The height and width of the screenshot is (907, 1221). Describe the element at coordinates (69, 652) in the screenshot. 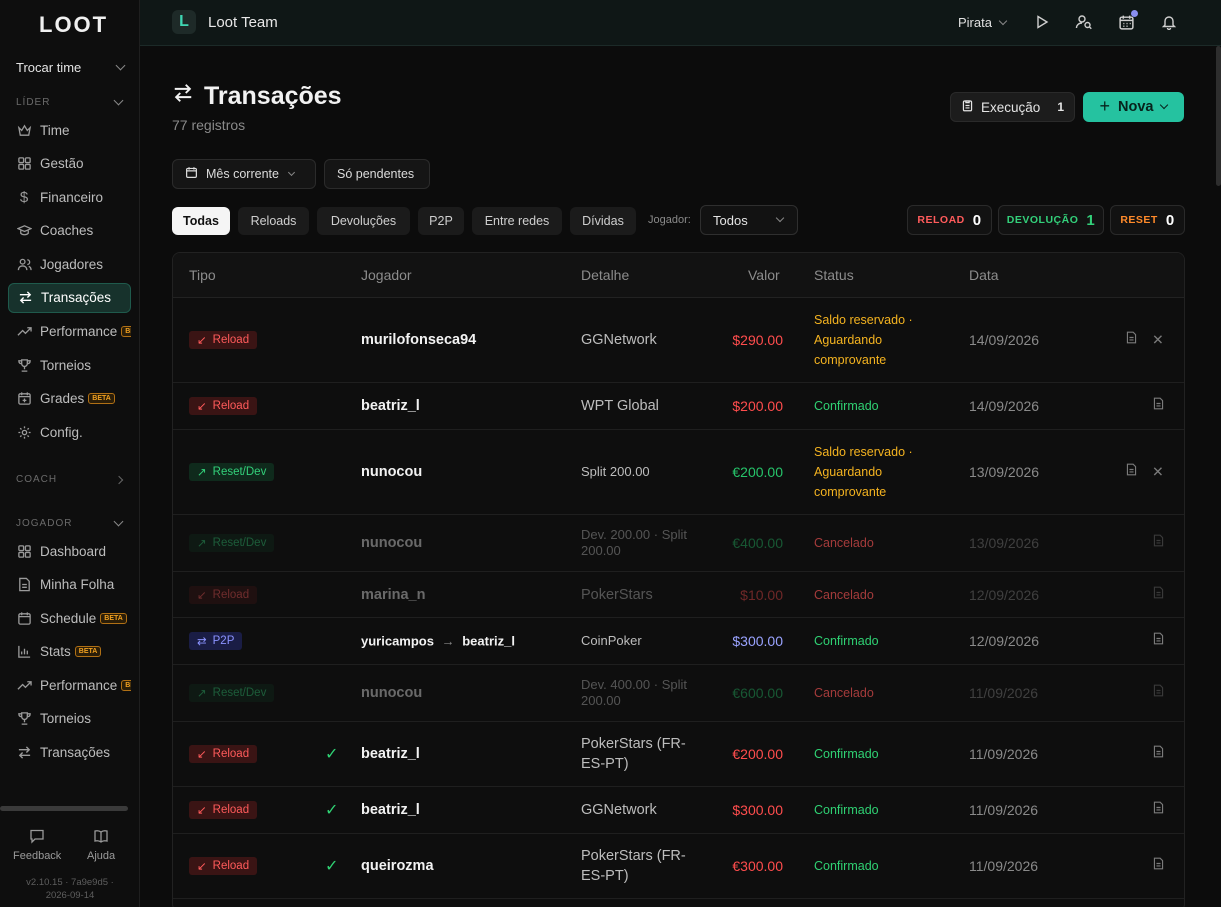

I see `sidebar-item-stats: Stats BETA` at that location.